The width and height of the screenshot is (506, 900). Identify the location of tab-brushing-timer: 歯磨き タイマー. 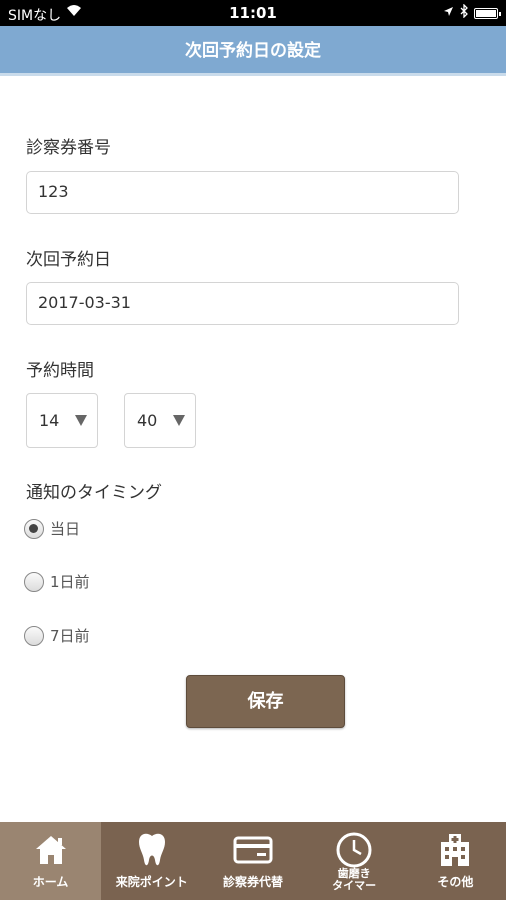
(354, 861).